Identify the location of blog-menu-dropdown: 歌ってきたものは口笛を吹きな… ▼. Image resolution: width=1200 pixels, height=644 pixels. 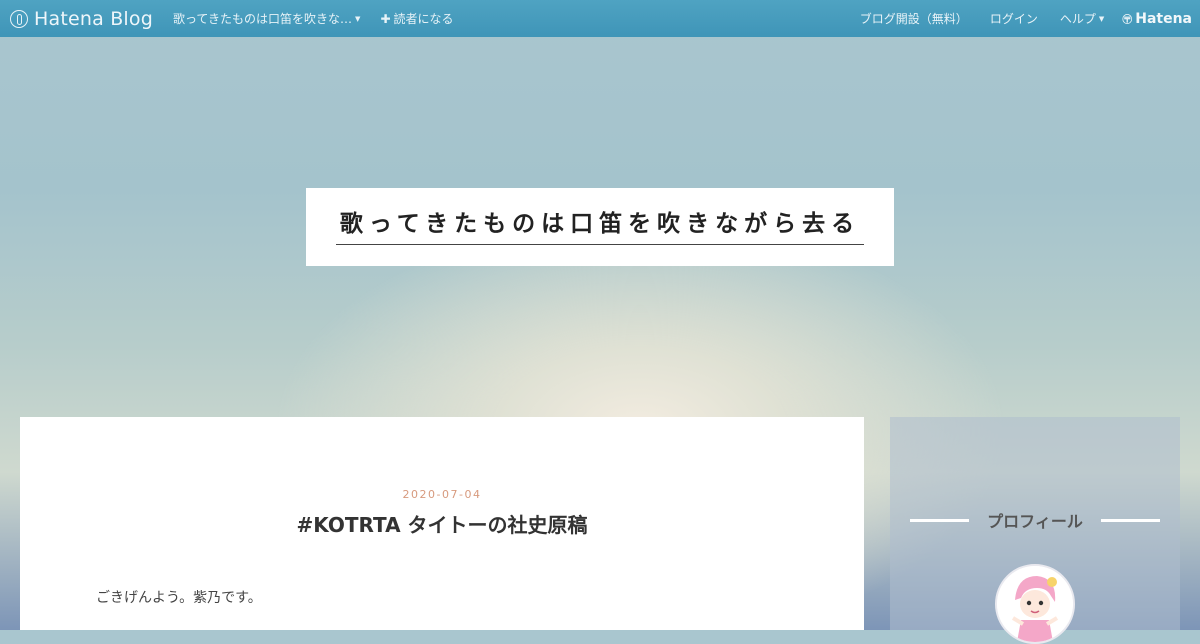
(266, 18).